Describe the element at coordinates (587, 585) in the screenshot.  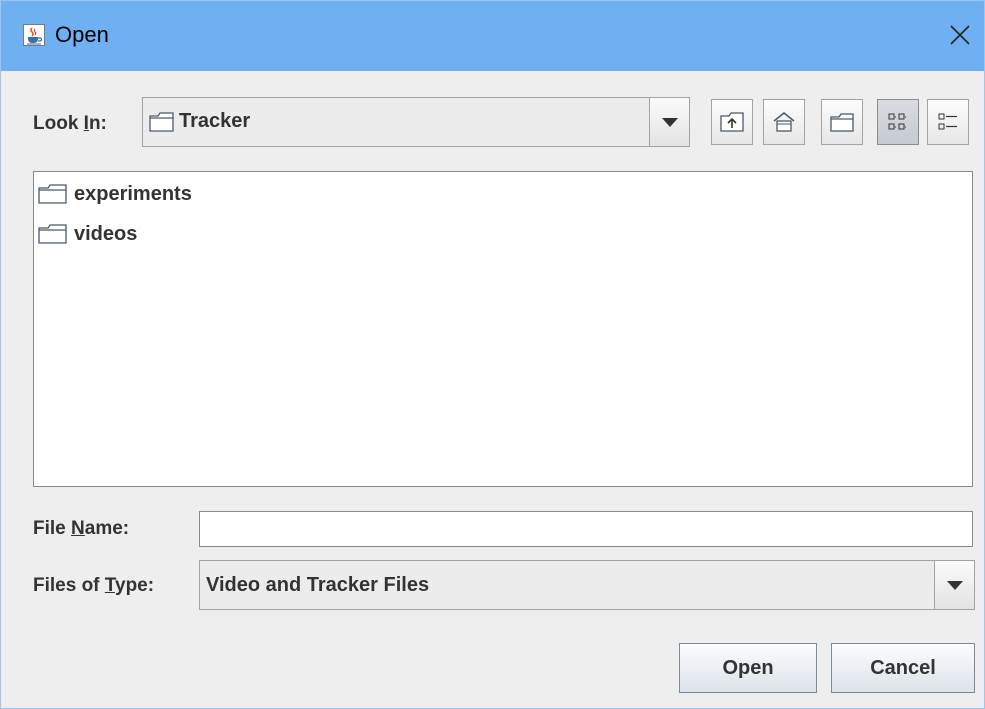
I see `files-of-type-combobox: Video and Tracker Files` at that location.